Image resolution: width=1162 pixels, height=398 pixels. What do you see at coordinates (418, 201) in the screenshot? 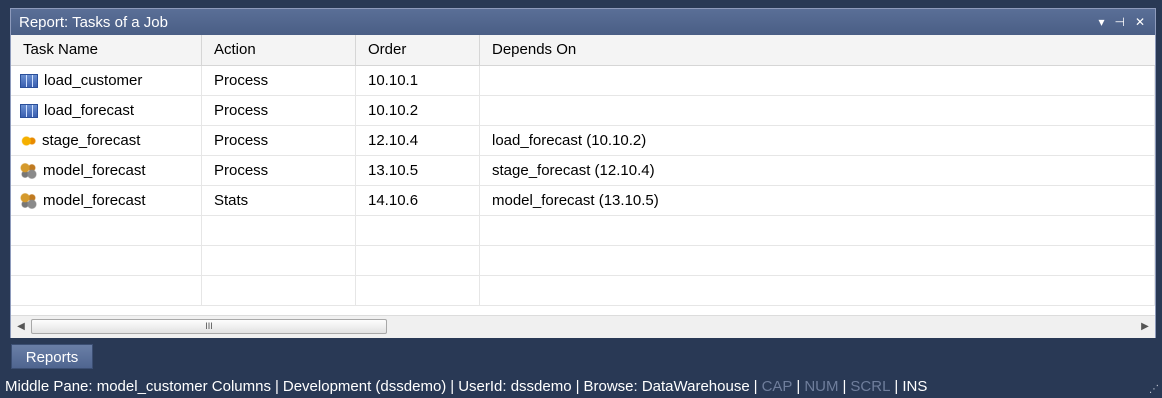
I see `order-cell: 14.10.6` at bounding box center [418, 201].